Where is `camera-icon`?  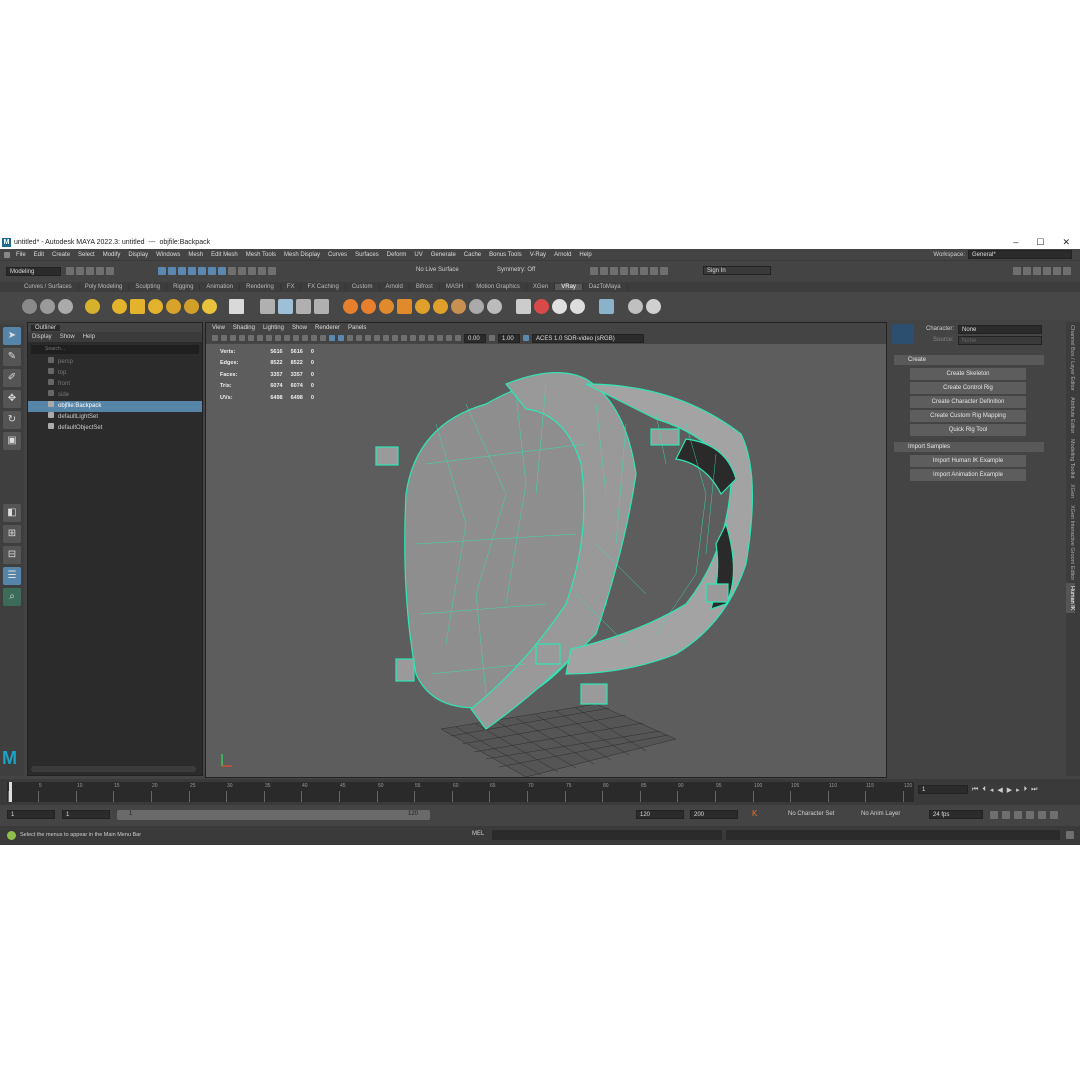
camera-icon is located at coordinates (215, 338).